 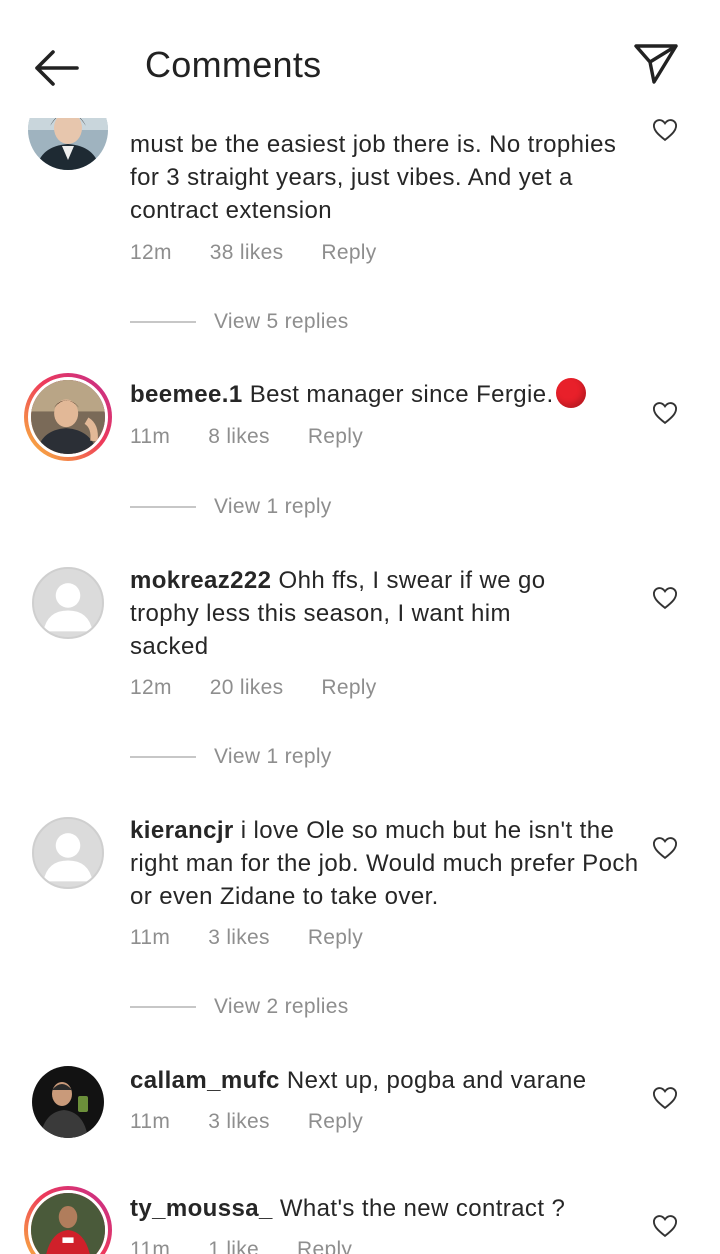 I want to click on comment-meta: 12m 20 likes Reply, so click(x=253, y=688).